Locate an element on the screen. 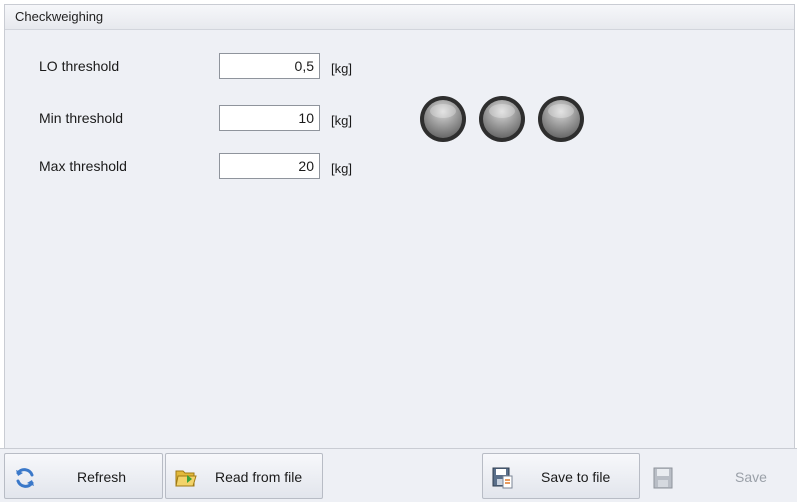 This screenshot has height=502, width=797. save-label: Save is located at coordinates (751, 477).